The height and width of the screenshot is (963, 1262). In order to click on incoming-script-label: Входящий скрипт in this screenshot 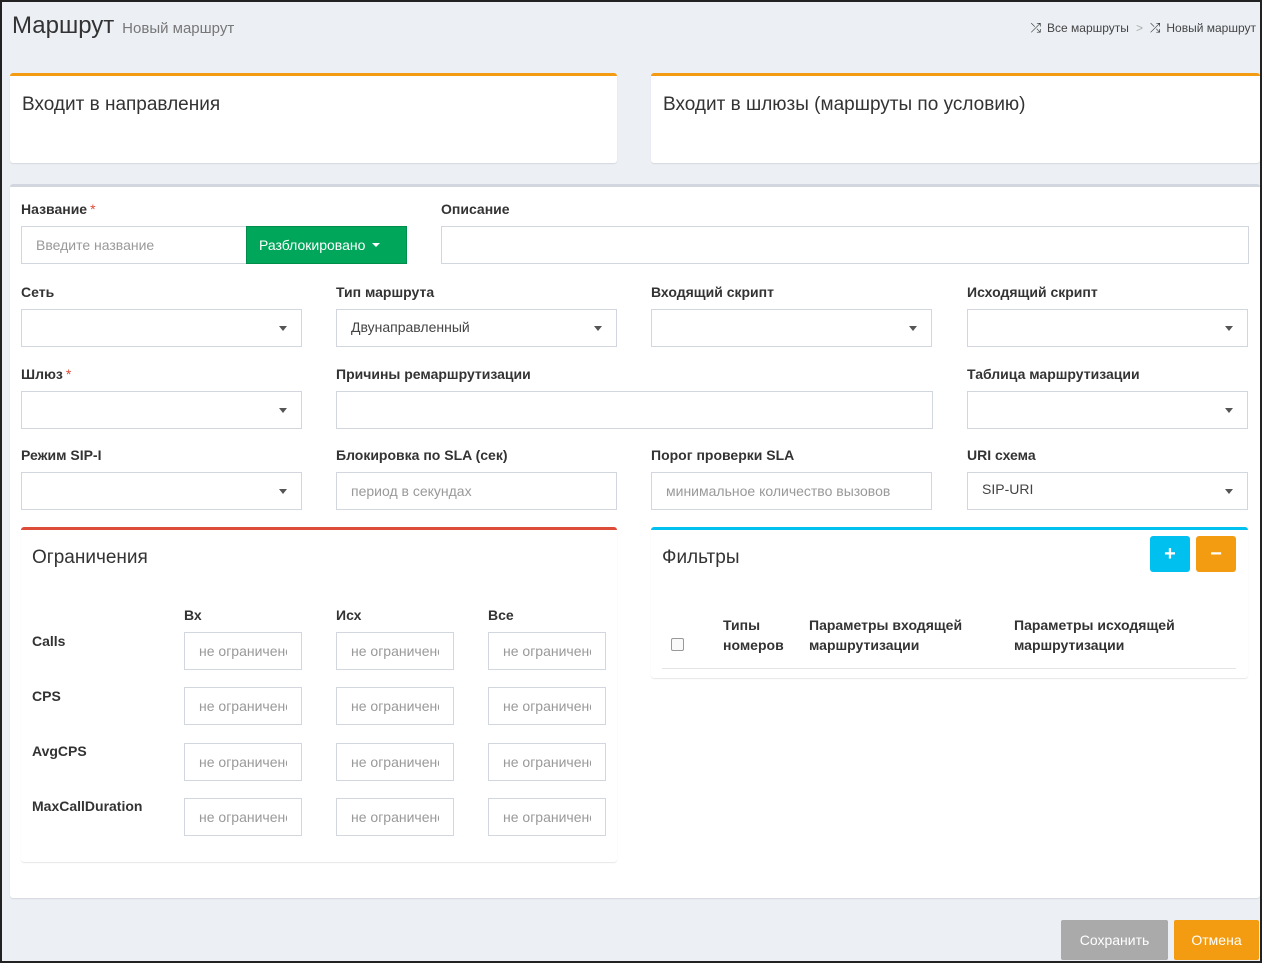, I will do `click(712, 292)`.